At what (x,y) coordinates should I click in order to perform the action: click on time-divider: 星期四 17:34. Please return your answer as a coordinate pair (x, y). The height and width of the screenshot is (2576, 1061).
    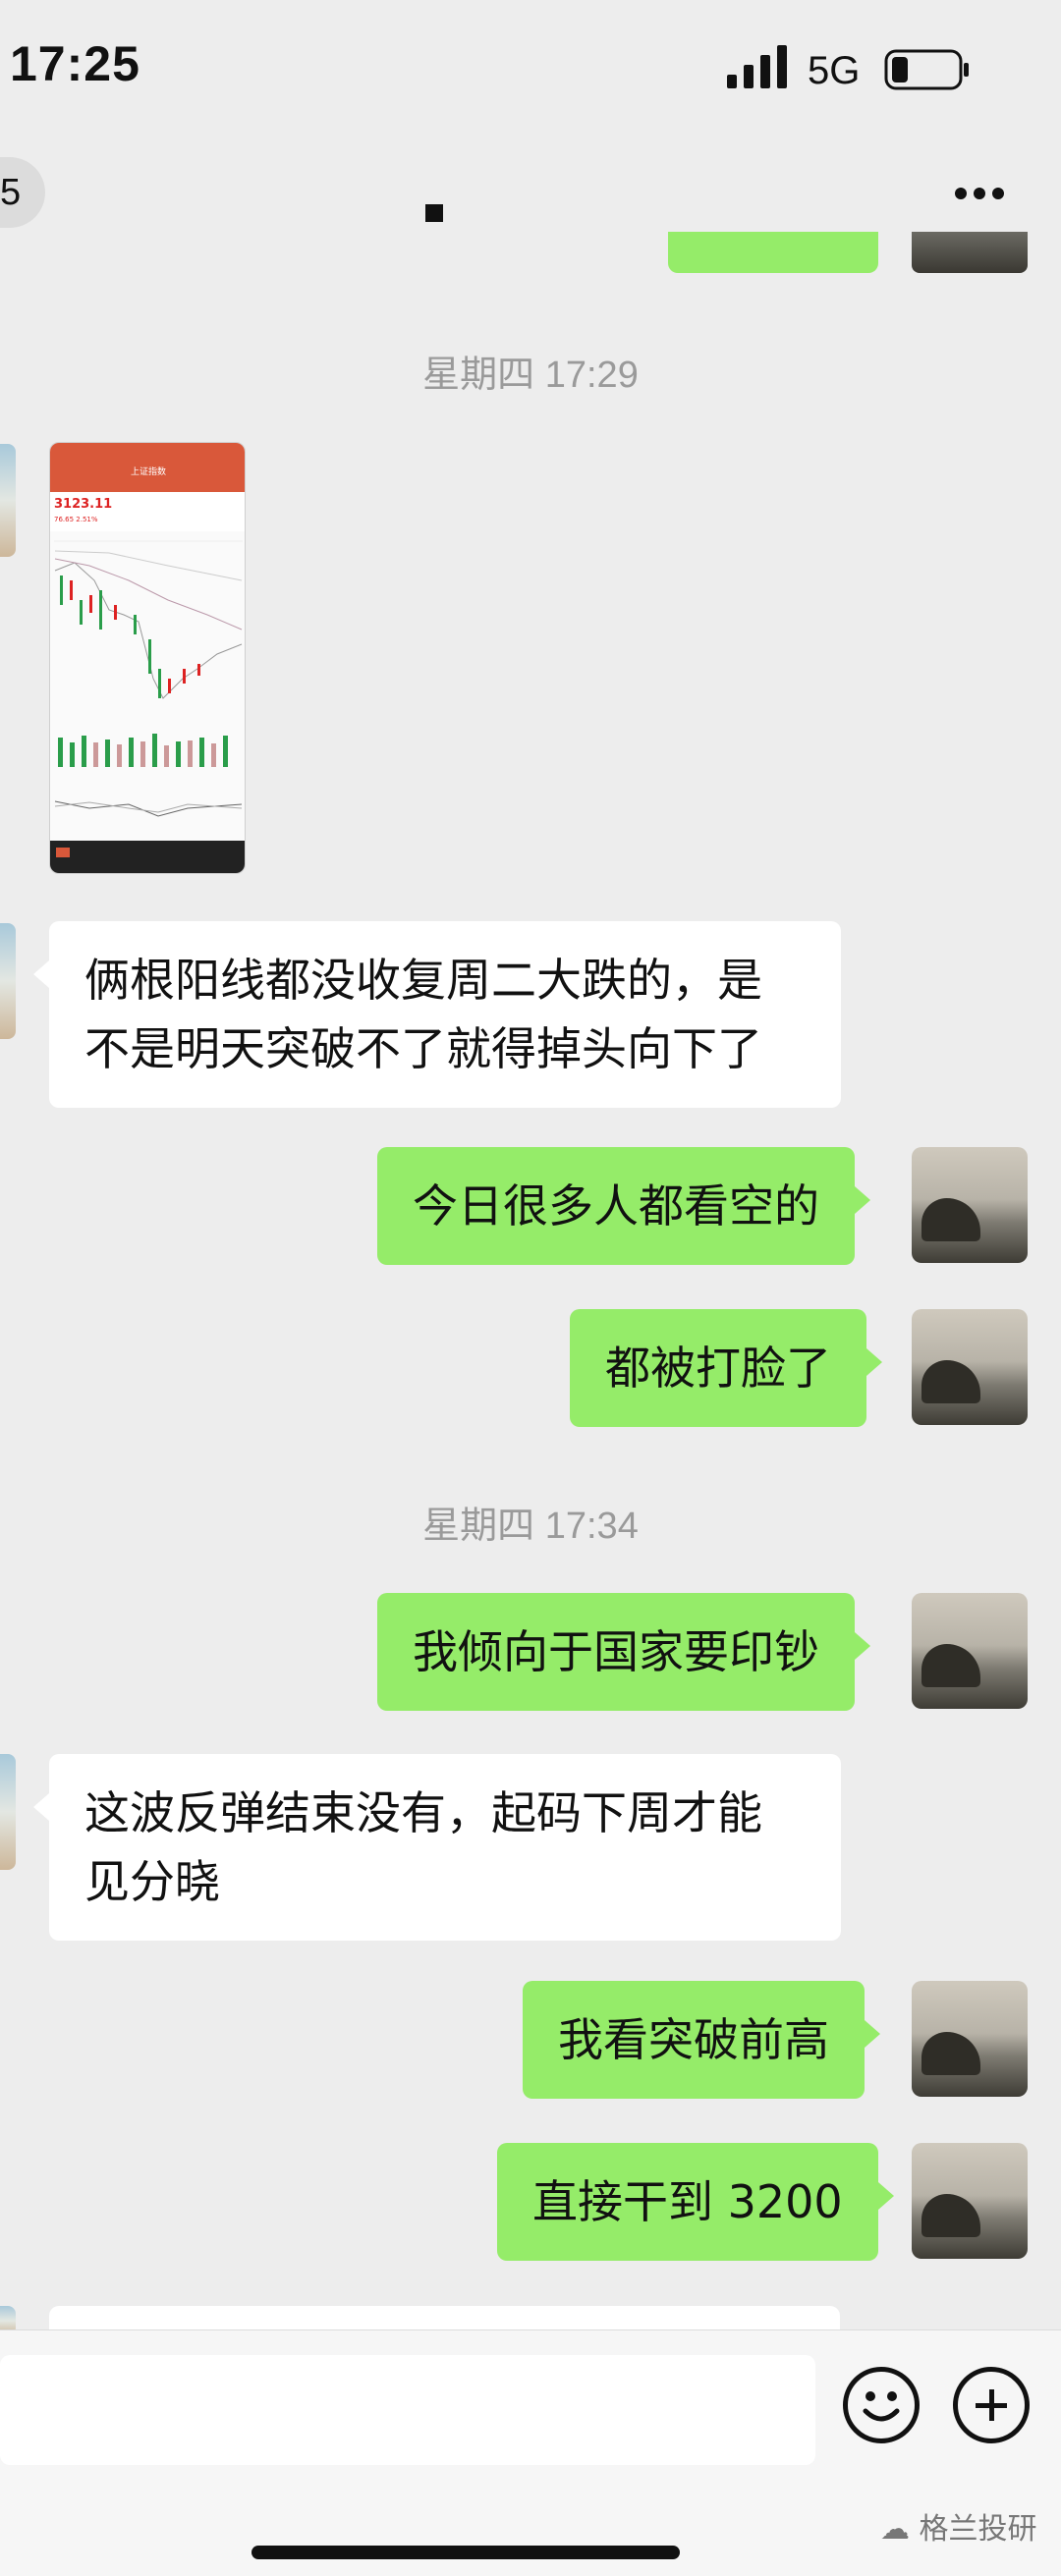
    Looking at the image, I should click on (530, 1526).